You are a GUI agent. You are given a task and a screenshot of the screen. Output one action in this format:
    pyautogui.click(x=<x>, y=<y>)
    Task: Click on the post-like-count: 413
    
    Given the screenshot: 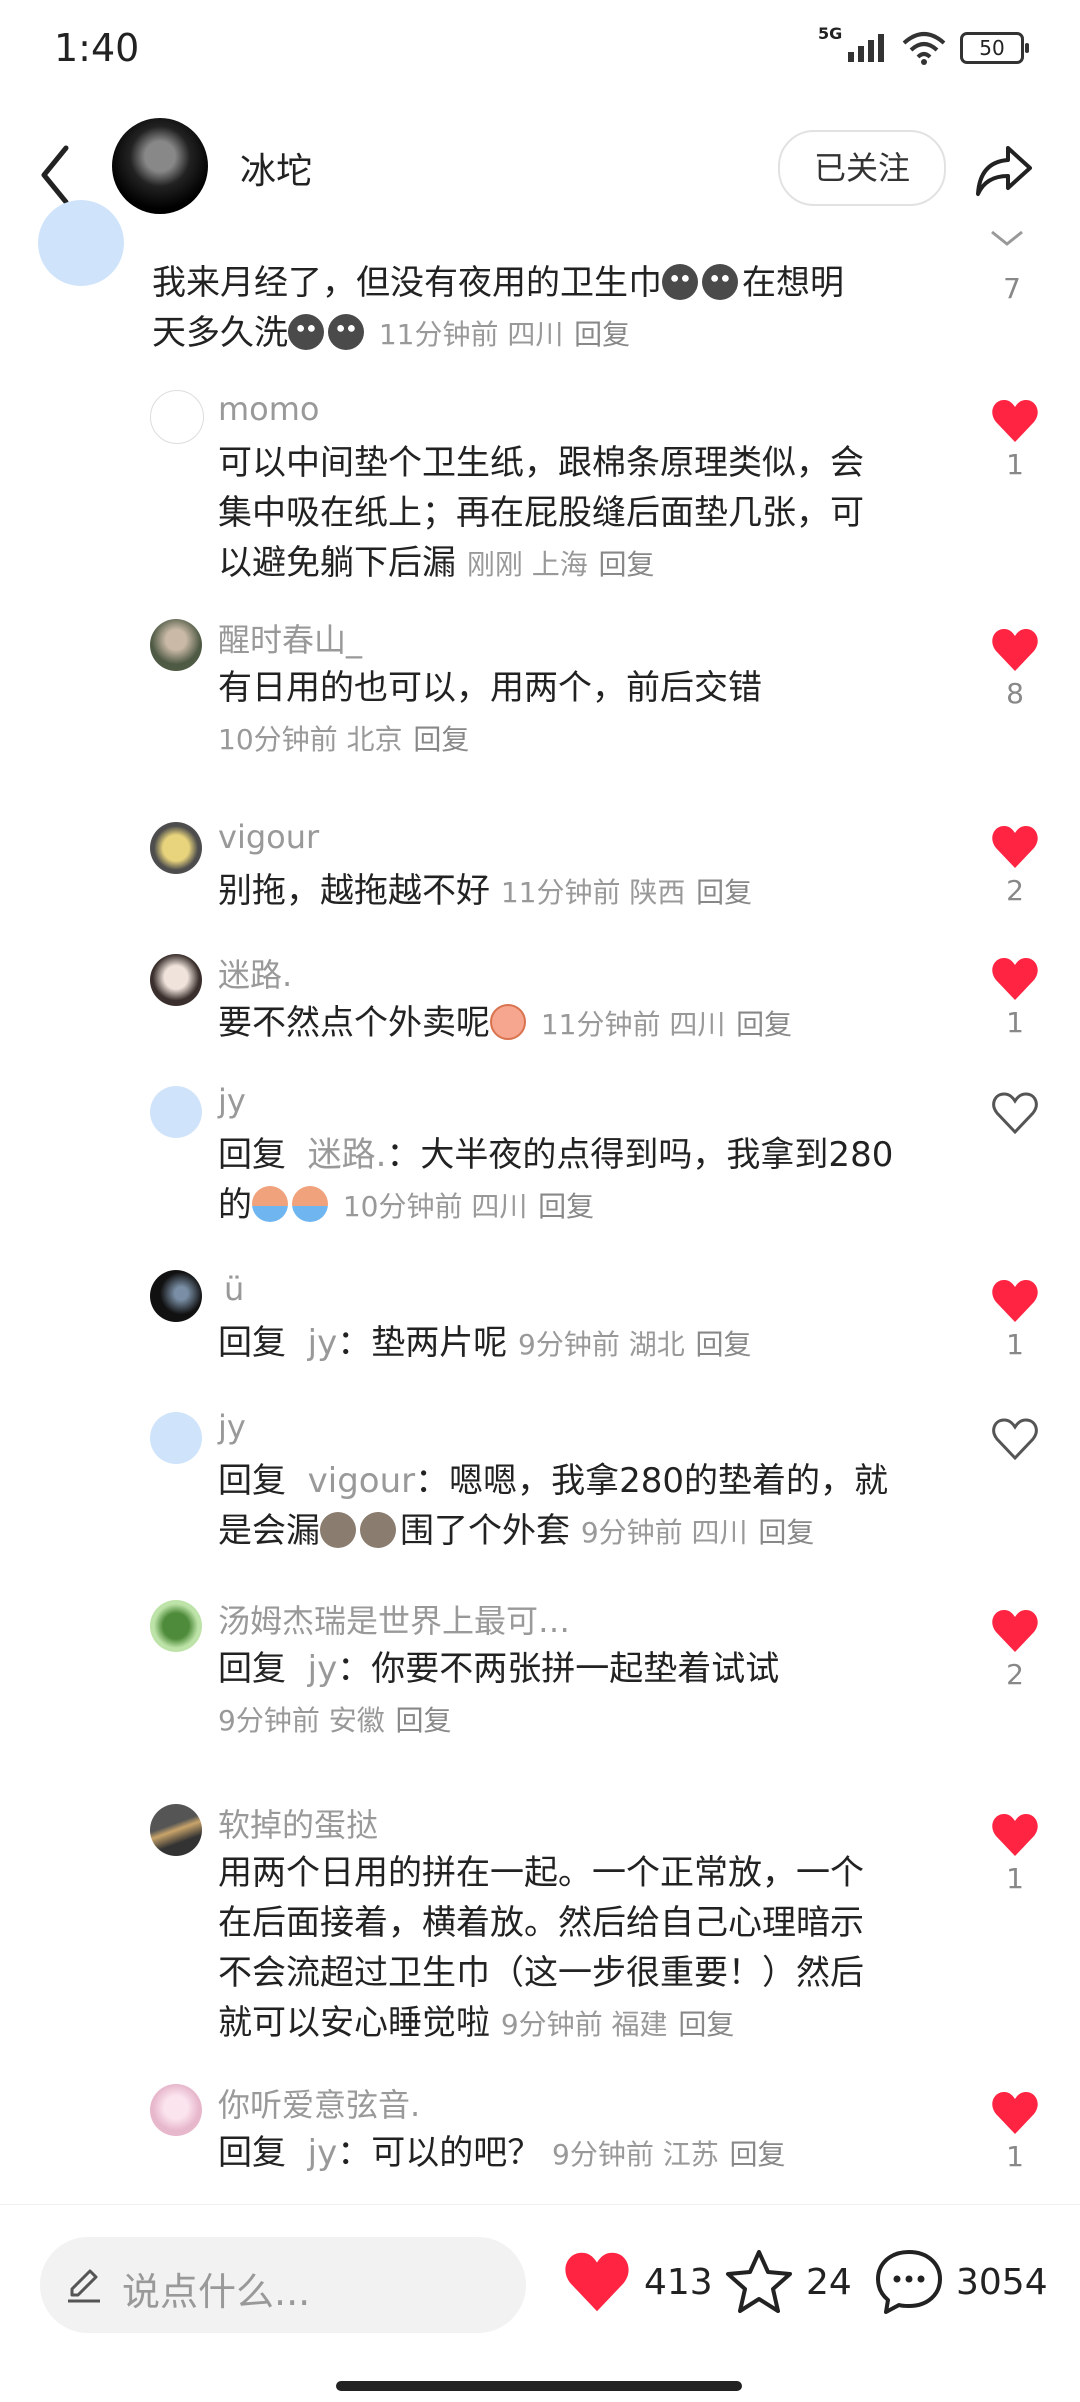 What is the action you would take?
    pyautogui.click(x=678, y=2282)
    